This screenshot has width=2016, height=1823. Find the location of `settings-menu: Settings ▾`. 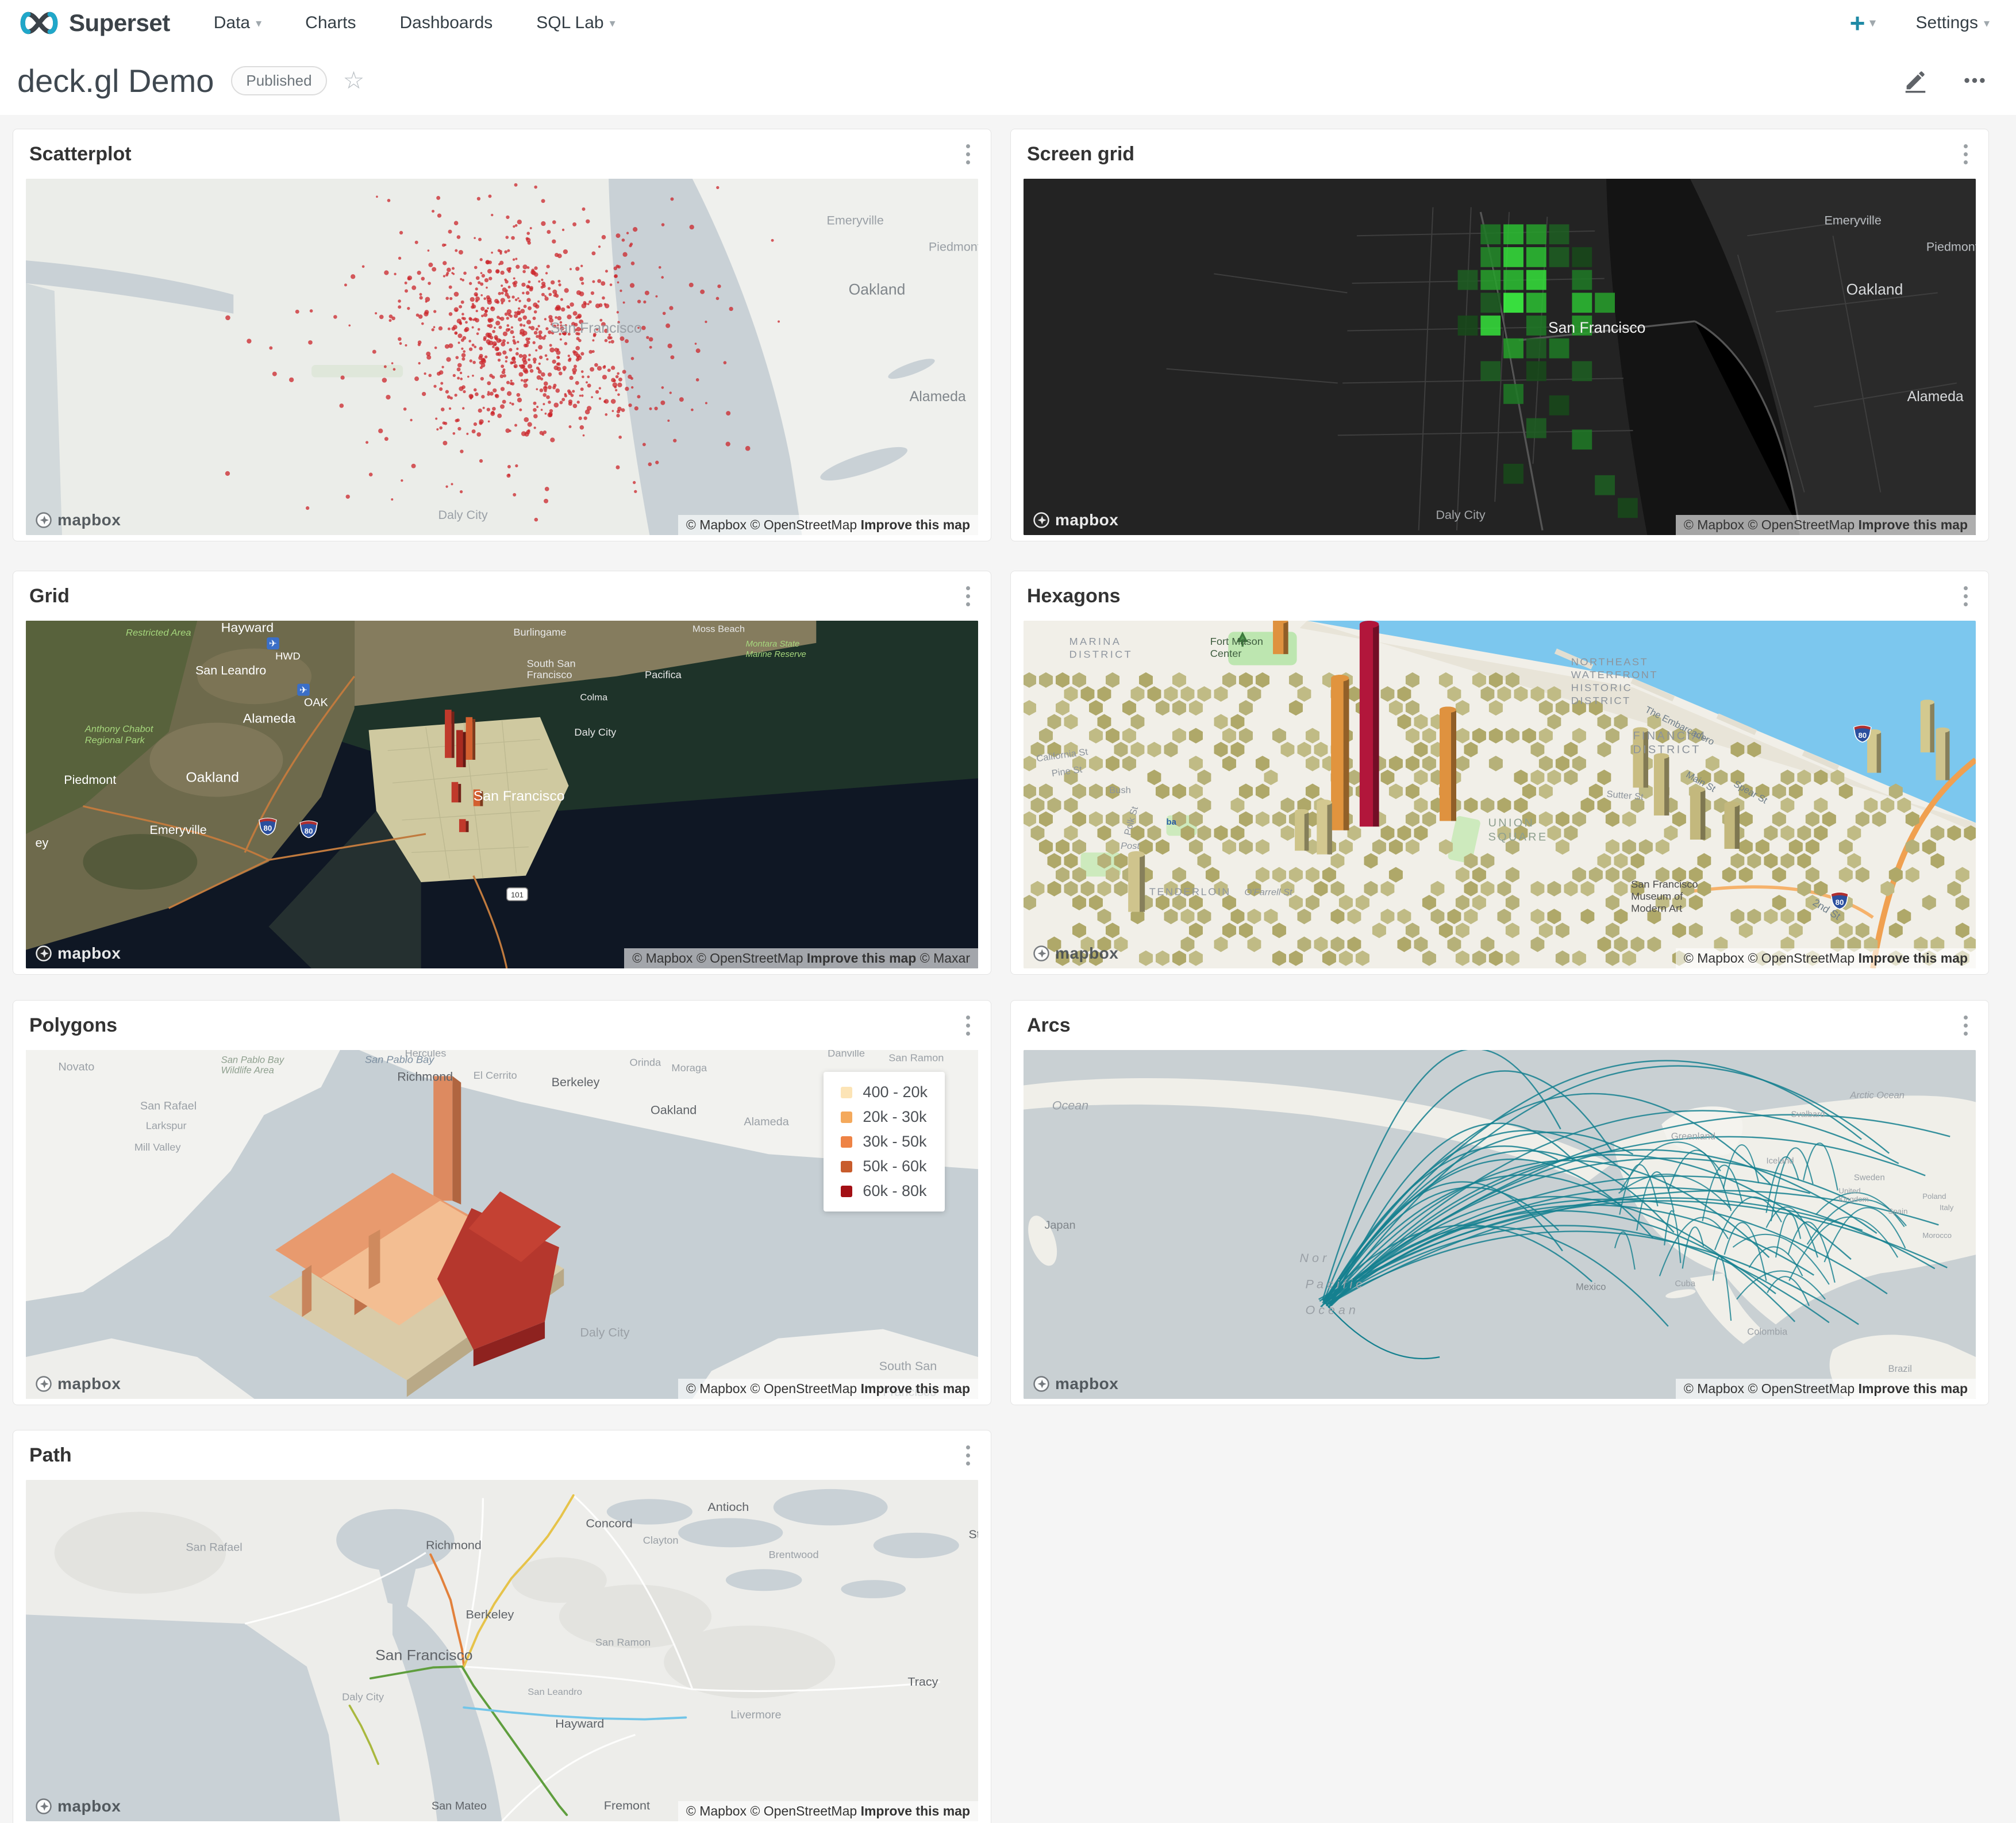

settings-menu: Settings ▾ is located at coordinates (1953, 23).